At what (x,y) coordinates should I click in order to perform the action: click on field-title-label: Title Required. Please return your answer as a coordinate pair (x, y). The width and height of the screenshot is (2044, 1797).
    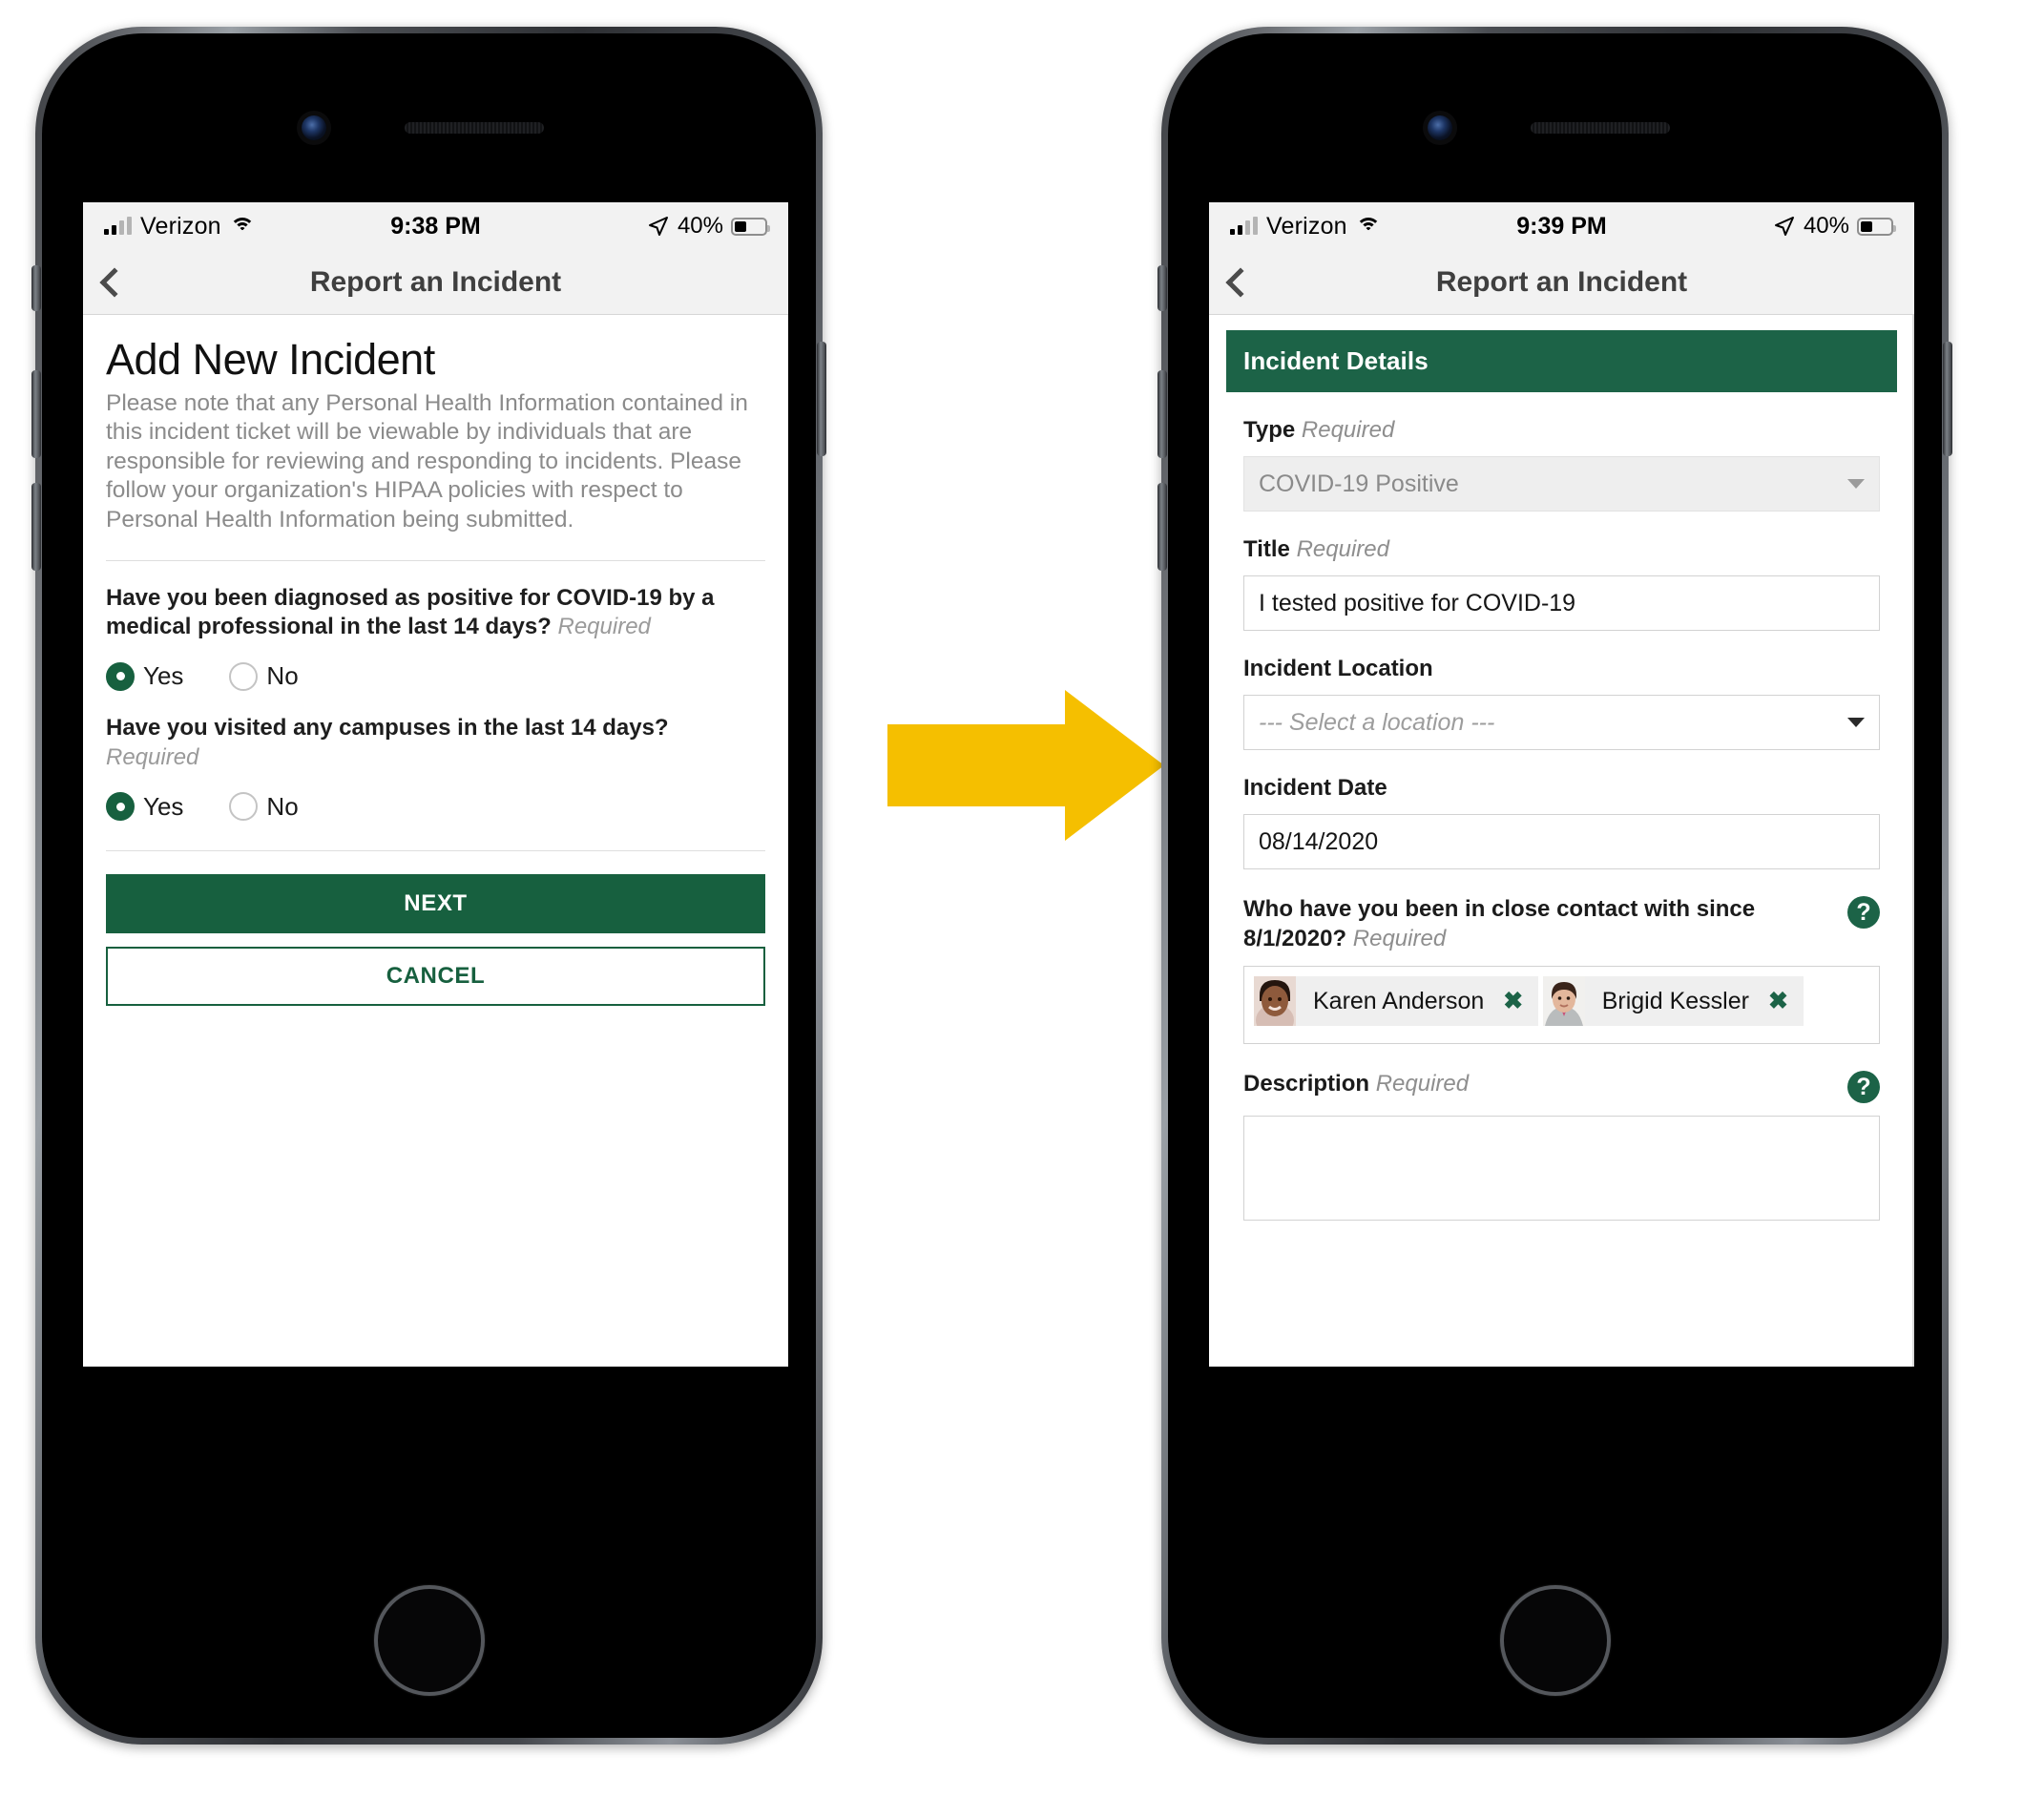
    Looking at the image, I should click on (1561, 549).